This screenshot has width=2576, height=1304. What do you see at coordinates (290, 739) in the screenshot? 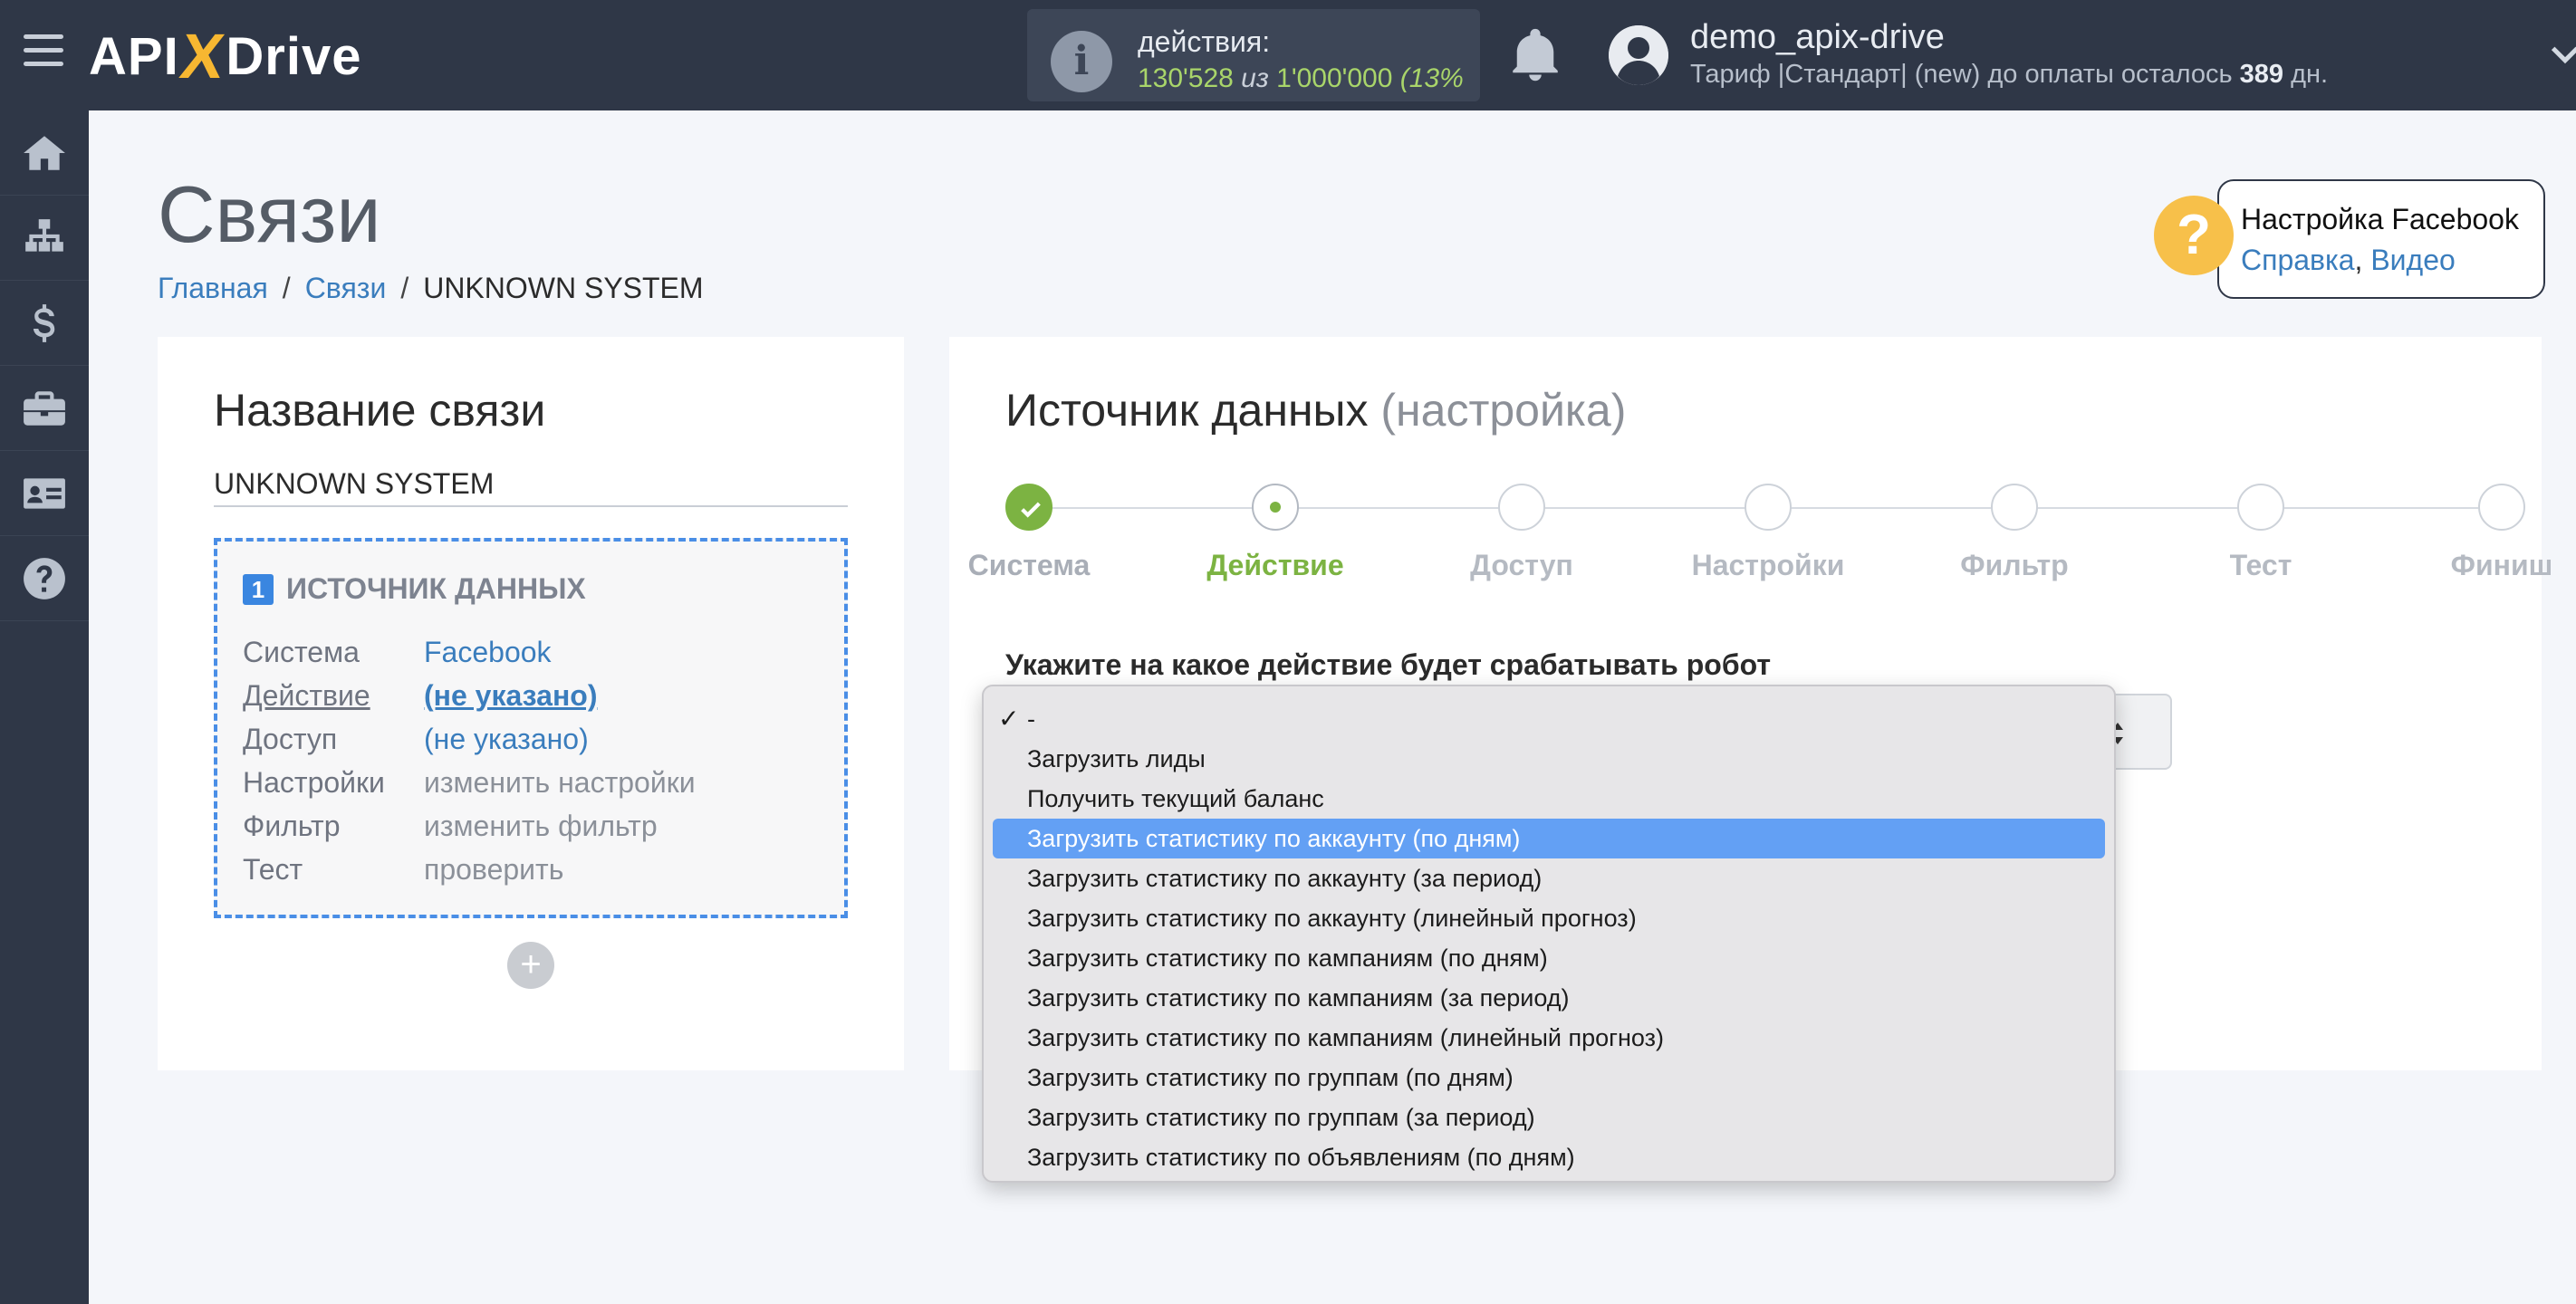
I see `source-key: Доступ` at bounding box center [290, 739].